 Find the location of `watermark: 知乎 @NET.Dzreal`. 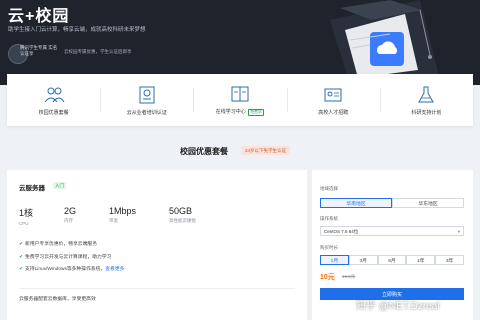

watermark: 知乎 @NET.Dzreal is located at coordinates (398, 306).